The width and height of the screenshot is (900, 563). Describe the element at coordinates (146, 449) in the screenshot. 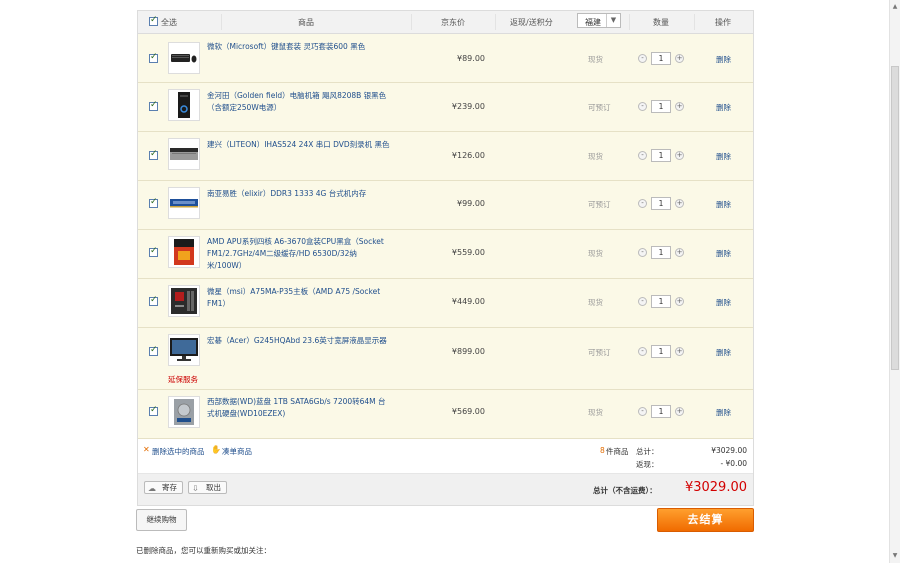

I see `close-icon: ✕` at that location.